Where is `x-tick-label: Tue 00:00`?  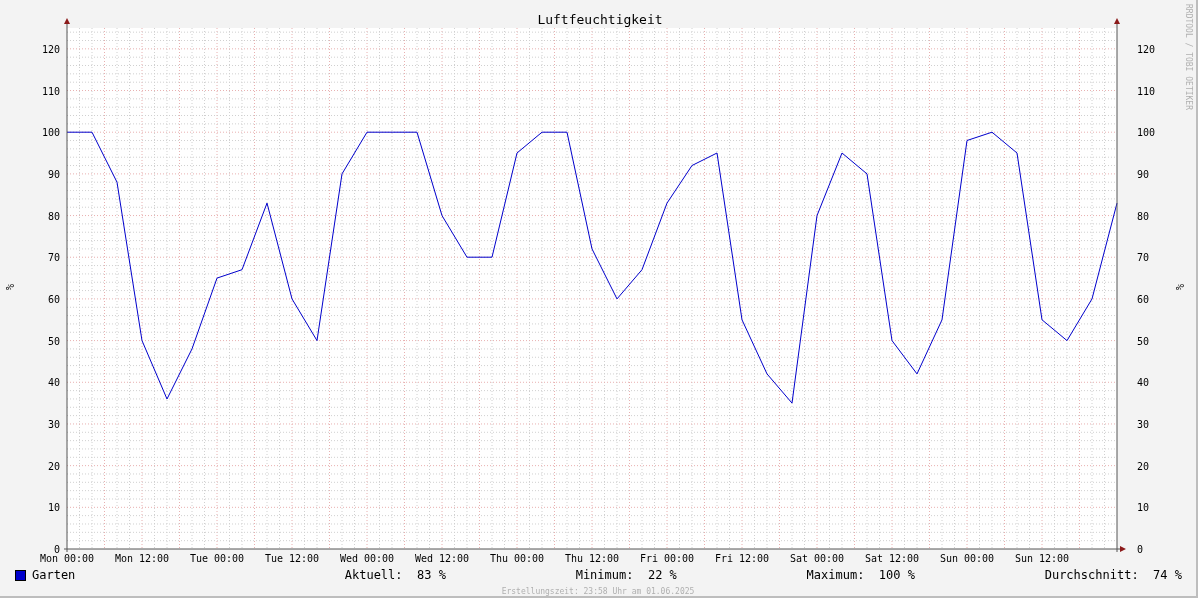 x-tick-label: Tue 00:00 is located at coordinates (217, 557).